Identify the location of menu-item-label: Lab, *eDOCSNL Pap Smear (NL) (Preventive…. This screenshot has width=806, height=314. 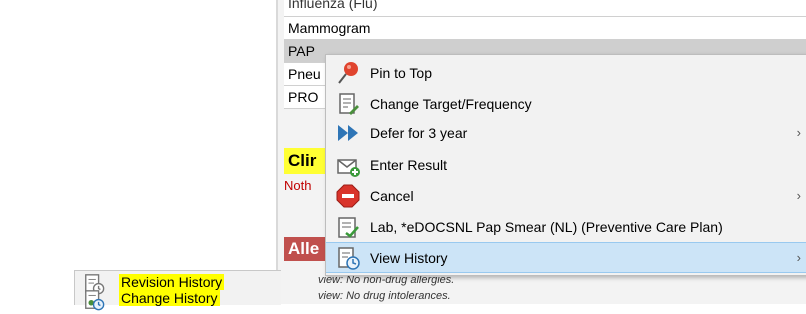
(546, 226).